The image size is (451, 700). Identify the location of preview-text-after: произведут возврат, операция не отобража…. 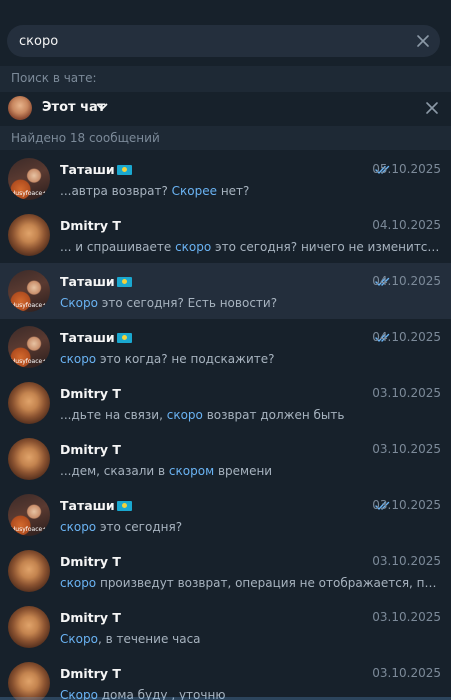
(270, 583).